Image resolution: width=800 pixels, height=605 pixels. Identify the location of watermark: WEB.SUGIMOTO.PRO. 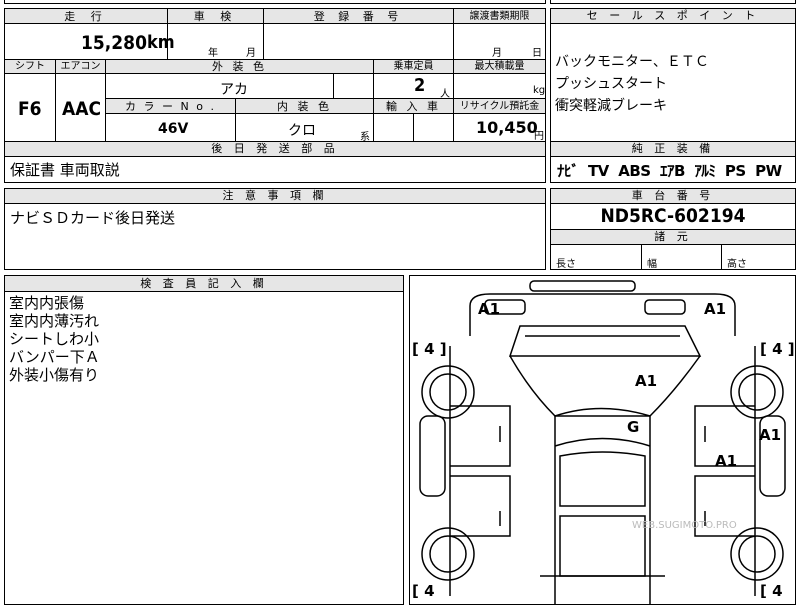
(684, 525).